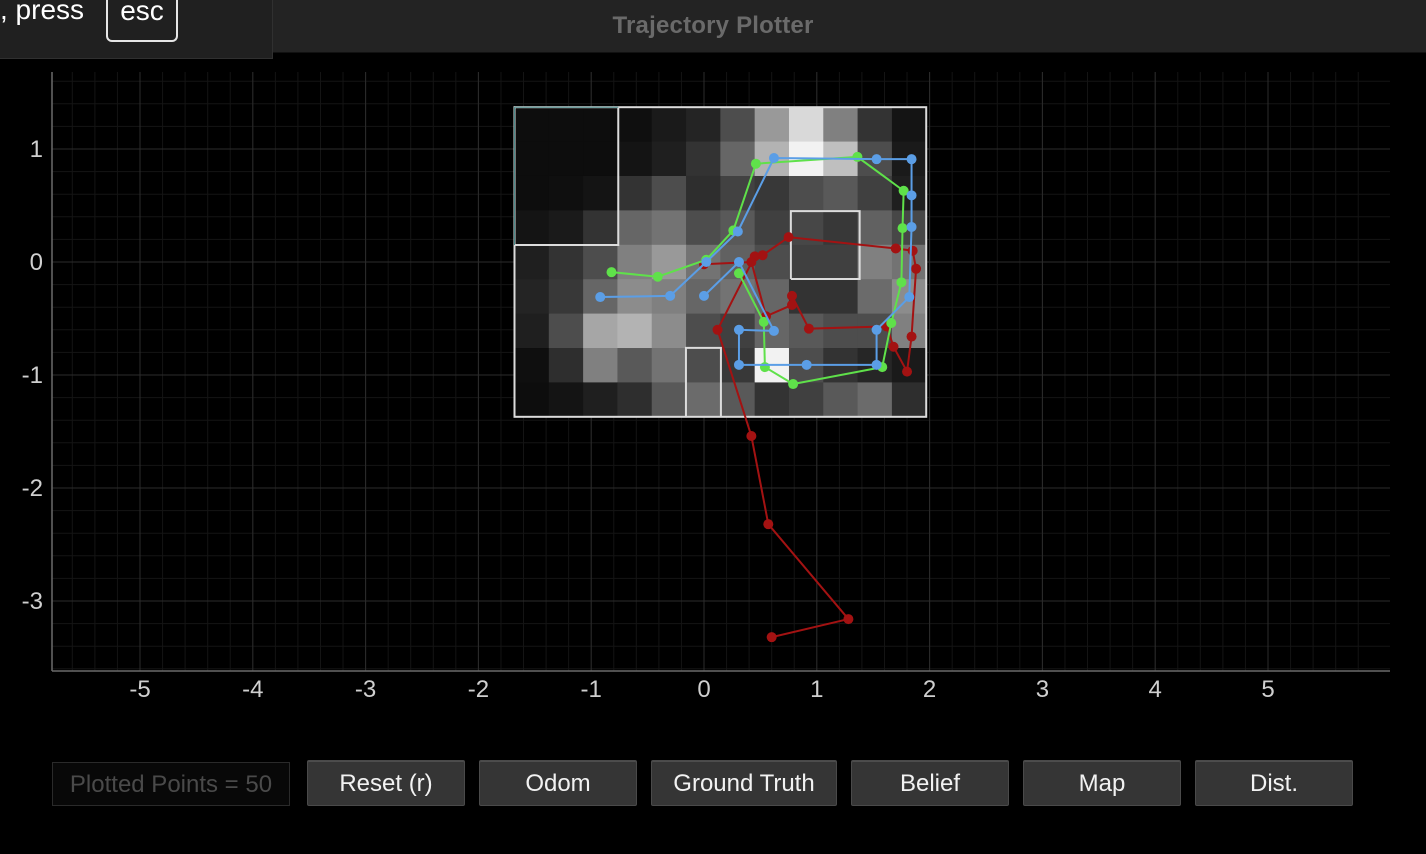 The image size is (1426, 854). Describe the element at coordinates (1102, 783) in the screenshot. I see `map-button: Map` at that location.